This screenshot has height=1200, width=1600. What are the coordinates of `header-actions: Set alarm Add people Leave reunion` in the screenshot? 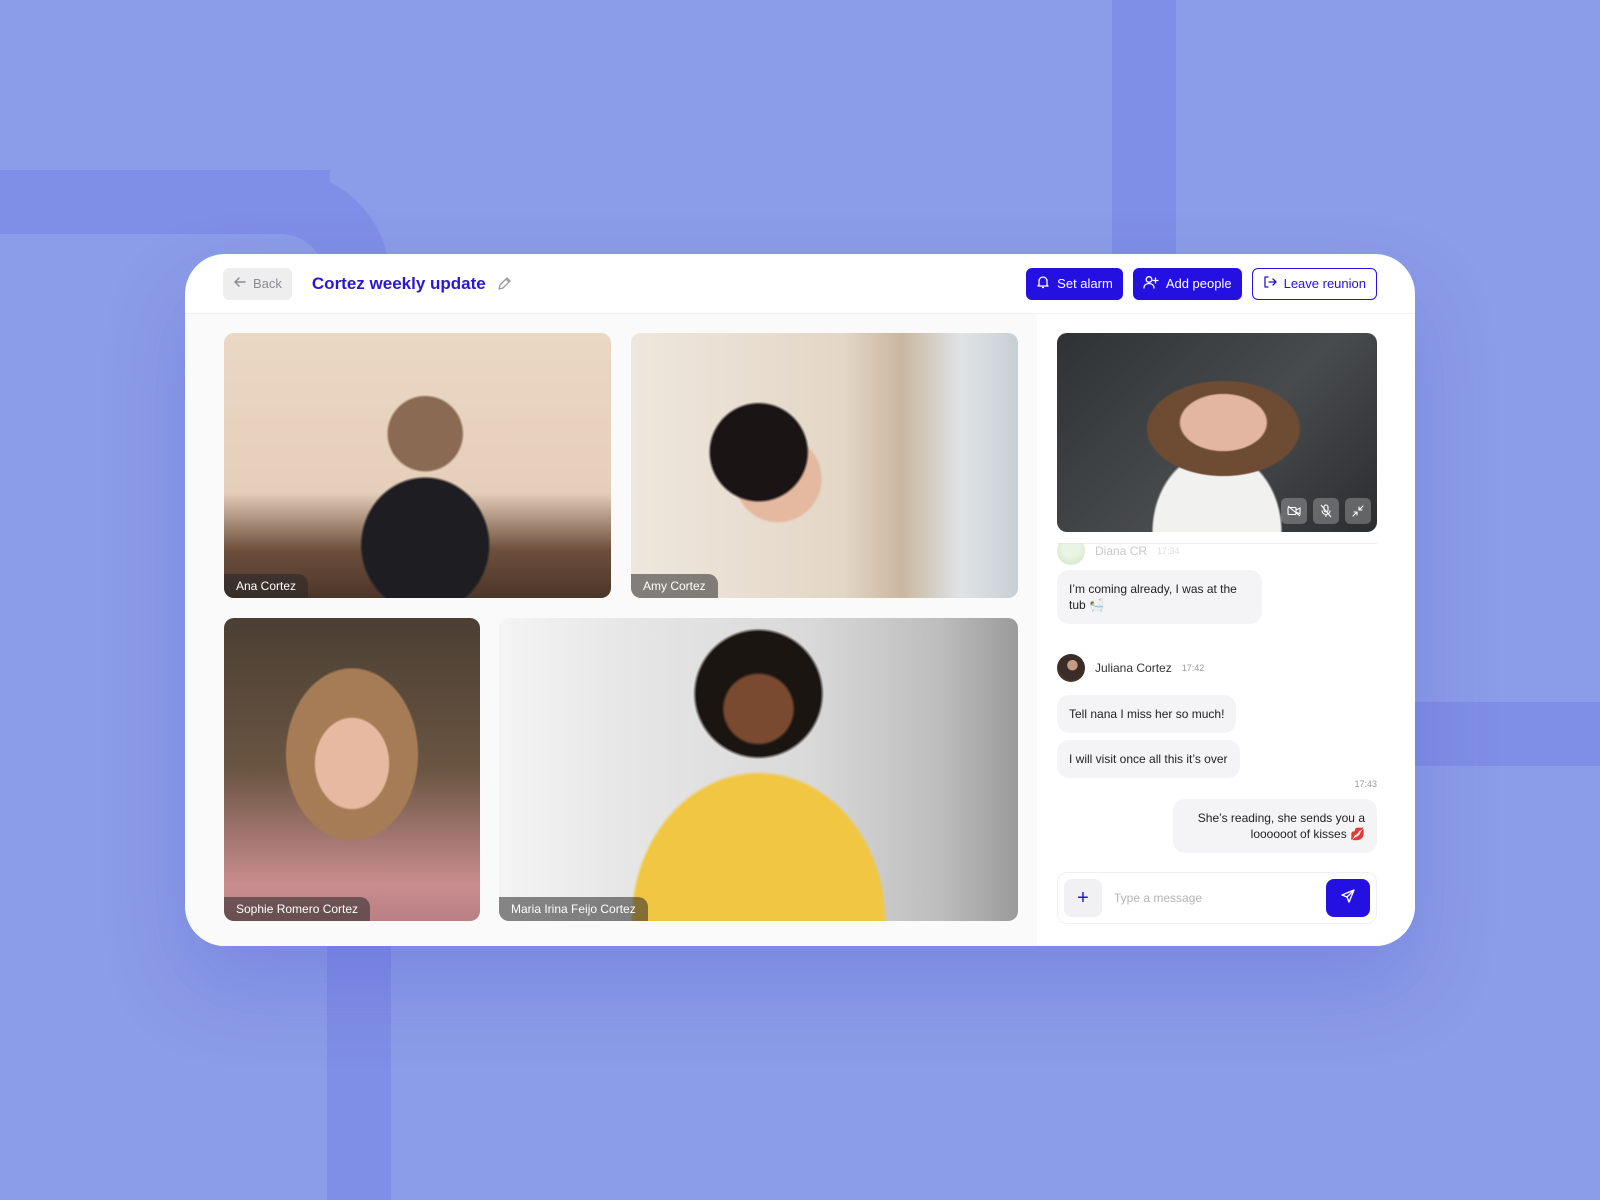 It's located at (1201, 283).